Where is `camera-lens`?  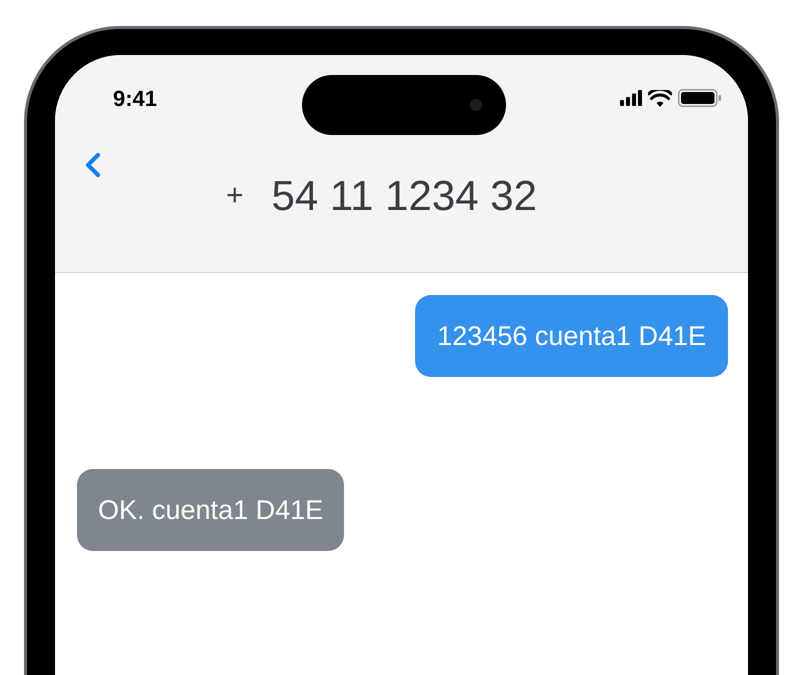 camera-lens is located at coordinates (476, 105).